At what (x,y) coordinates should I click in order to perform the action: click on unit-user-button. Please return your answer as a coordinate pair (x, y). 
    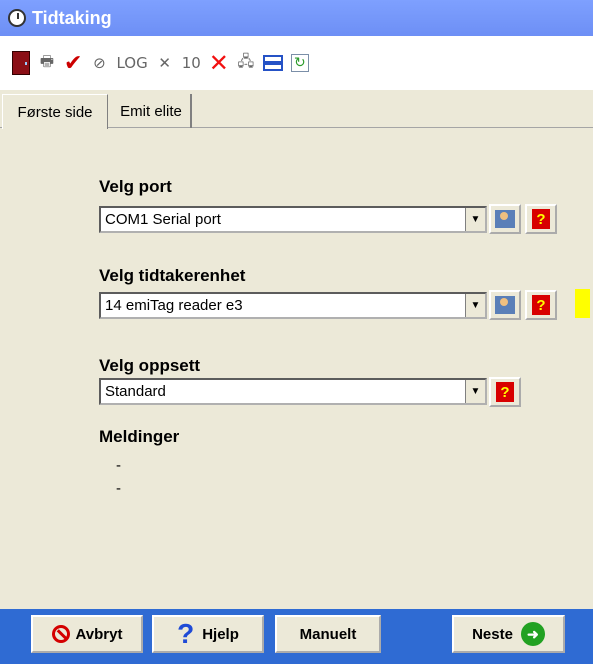
    Looking at the image, I should click on (505, 305).